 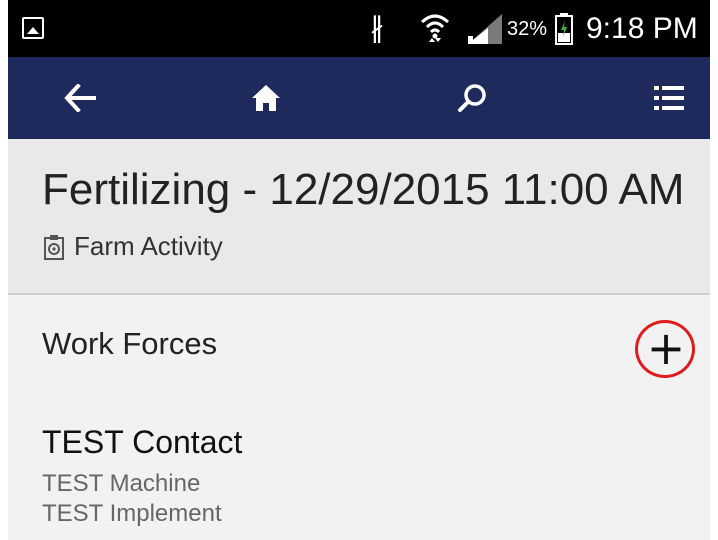 What do you see at coordinates (377, 27) in the screenshot?
I see `bluetooth-icon: ∦` at bounding box center [377, 27].